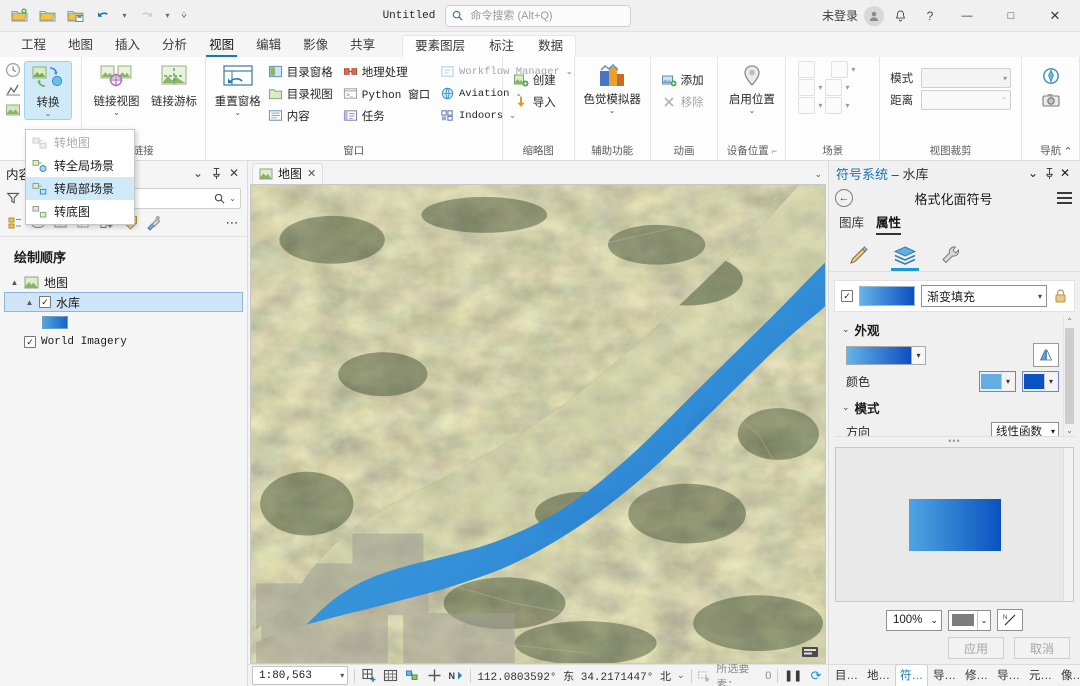  I want to click on scene-copy-icon, so click(807, 69).